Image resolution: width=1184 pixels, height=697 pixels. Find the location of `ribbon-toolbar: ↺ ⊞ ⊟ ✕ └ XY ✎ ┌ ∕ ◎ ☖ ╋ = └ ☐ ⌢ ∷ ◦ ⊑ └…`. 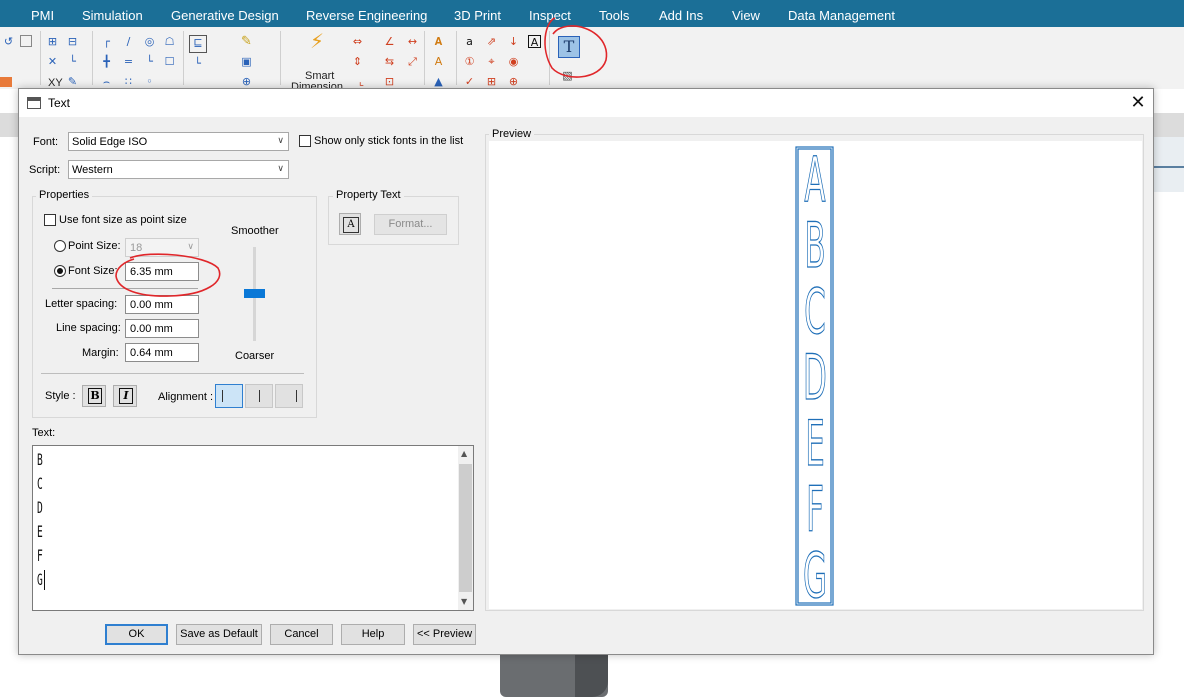

ribbon-toolbar: ↺ ⊞ ⊟ ✕ └ XY ✎ ┌ ∕ ◎ ☖ ╋ = └ ☐ ⌢ ∷ ◦ ⊑ └… is located at coordinates (592, 58).